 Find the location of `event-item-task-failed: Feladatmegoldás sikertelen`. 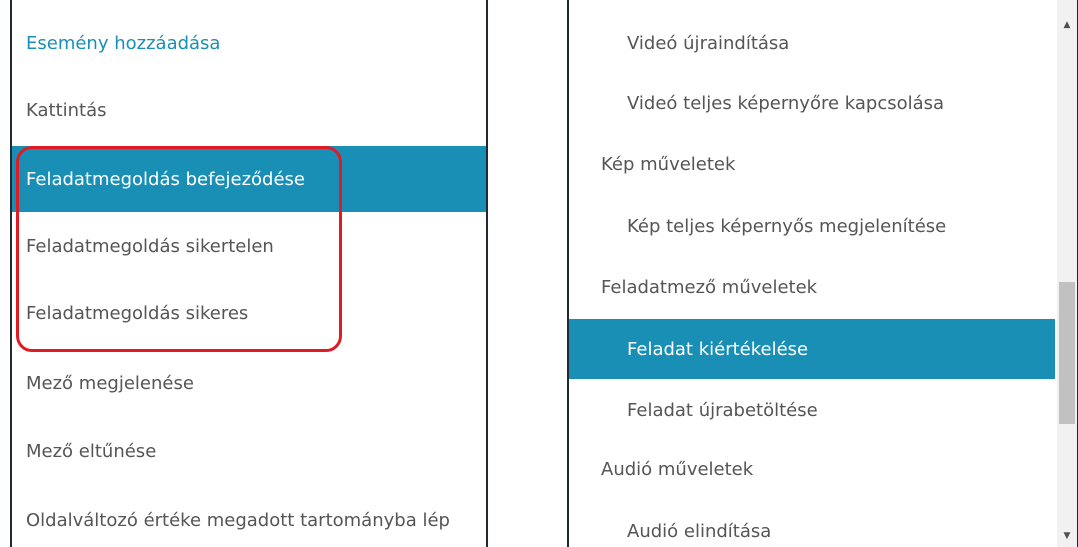

event-item-task-failed: Feladatmegoldás sikertelen is located at coordinates (249, 246).